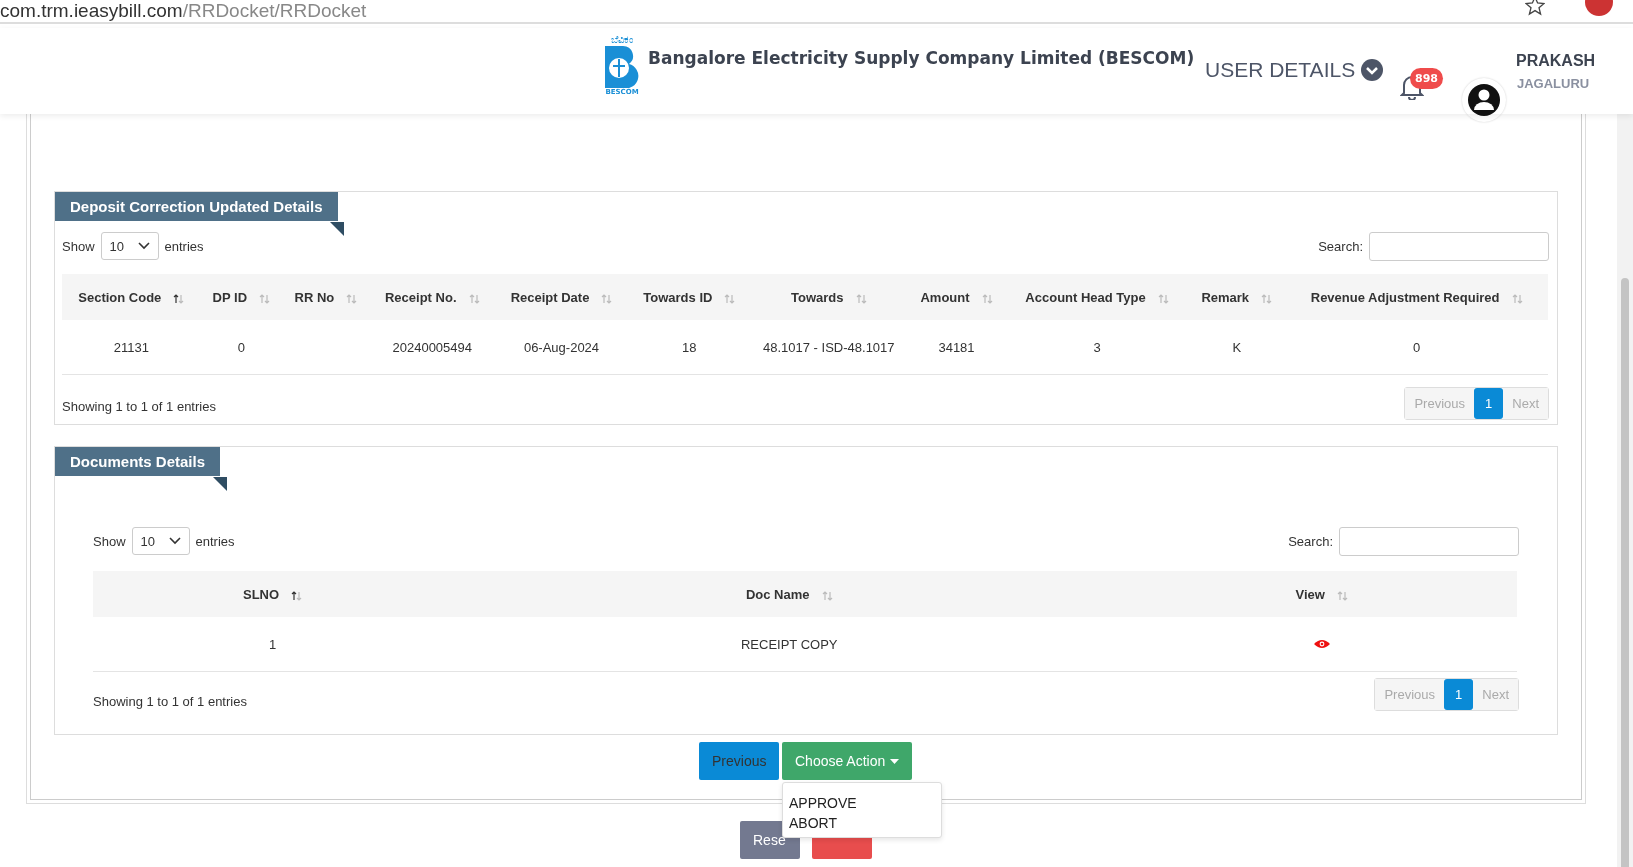  Describe the element at coordinates (1553, 83) in the screenshot. I see `user-location: JAGALURU` at that location.